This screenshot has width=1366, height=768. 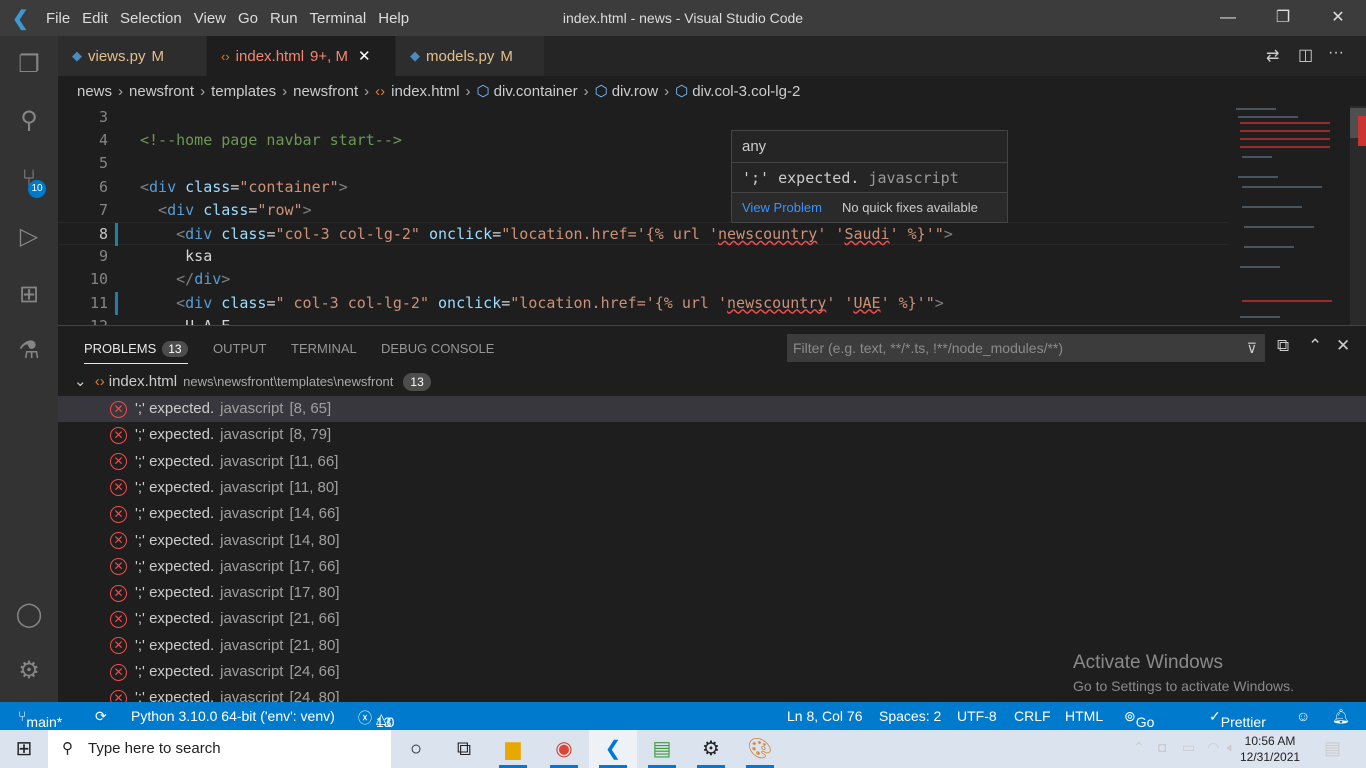 I want to click on problem-message: ';' expected., so click(x=175, y=408).